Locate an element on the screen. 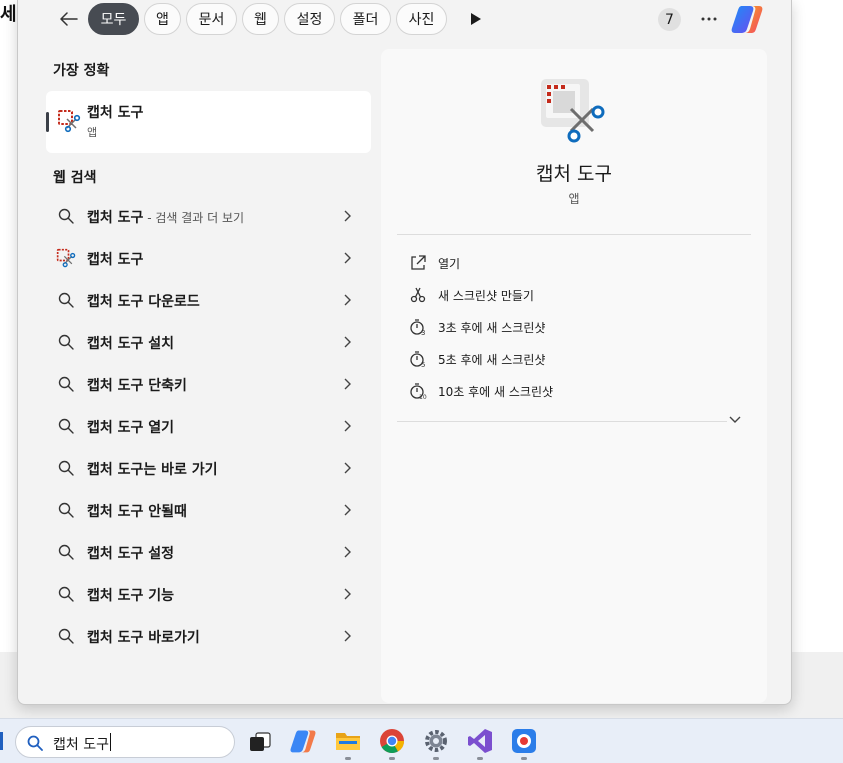 The height and width of the screenshot is (763, 843). action-label: 열기 is located at coordinates (449, 264).